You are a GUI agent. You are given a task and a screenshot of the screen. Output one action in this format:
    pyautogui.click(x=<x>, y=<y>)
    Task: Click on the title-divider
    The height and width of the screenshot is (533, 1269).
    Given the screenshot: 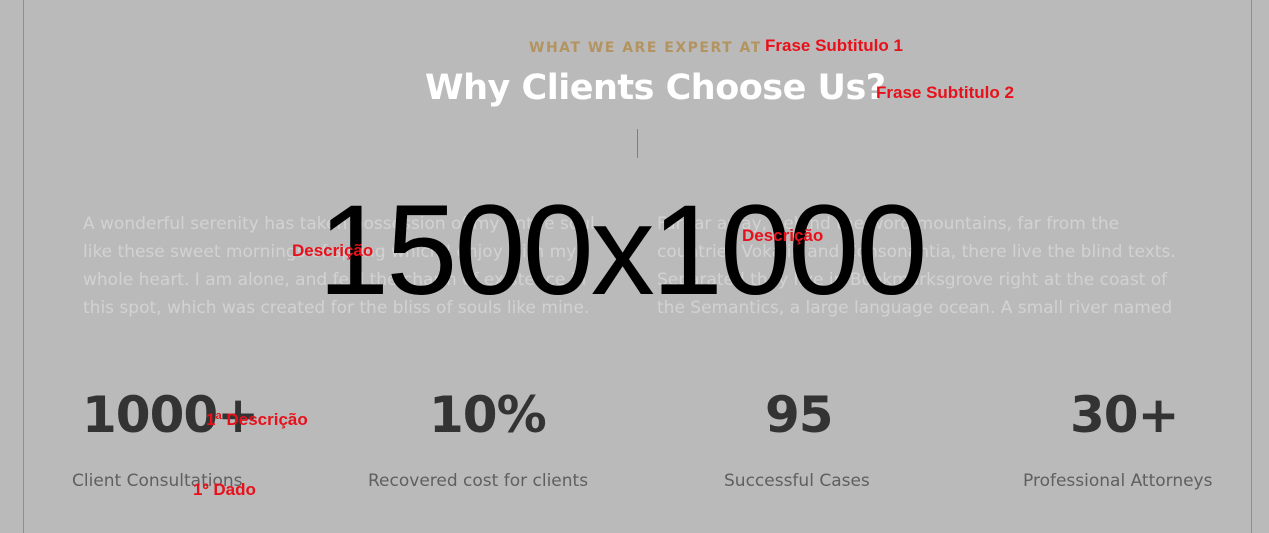 What is the action you would take?
    pyautogui.click(x=637, y=143)
    